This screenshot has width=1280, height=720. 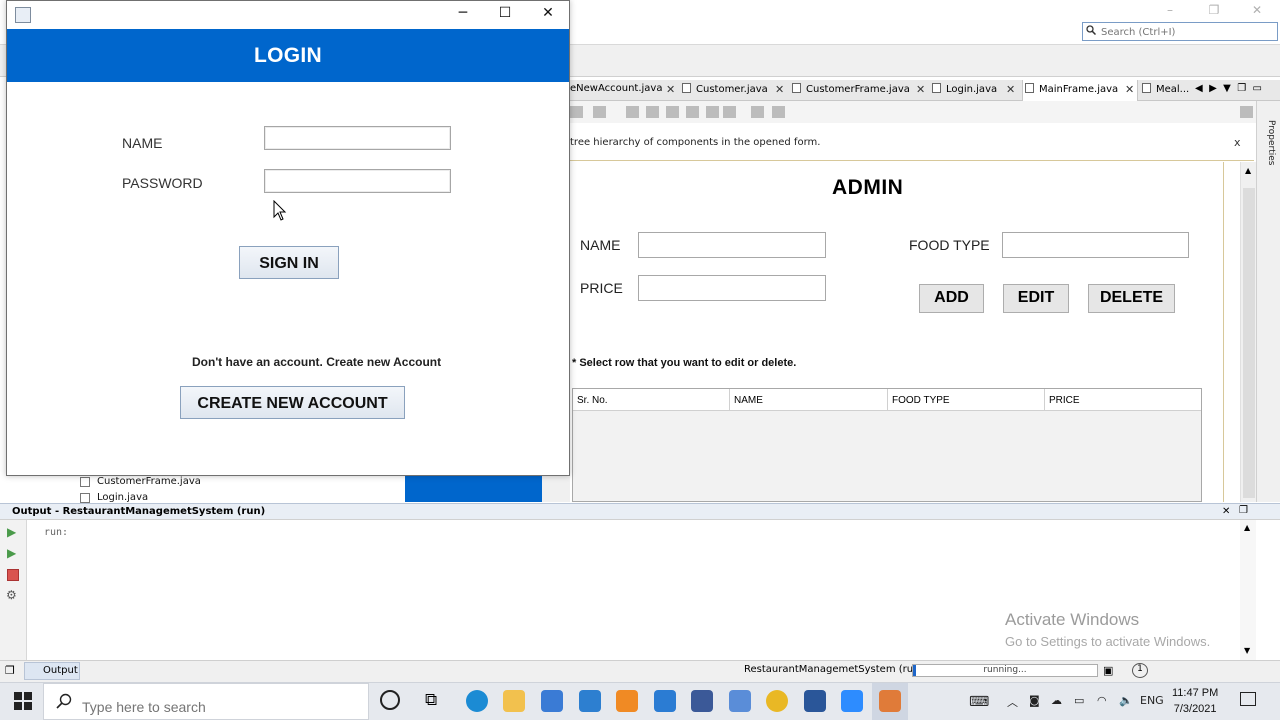 What do you see at coordinates (431, 700) in the screenshot?
I see `task-view-icon: ⧉` at bounding box center [431, 700].